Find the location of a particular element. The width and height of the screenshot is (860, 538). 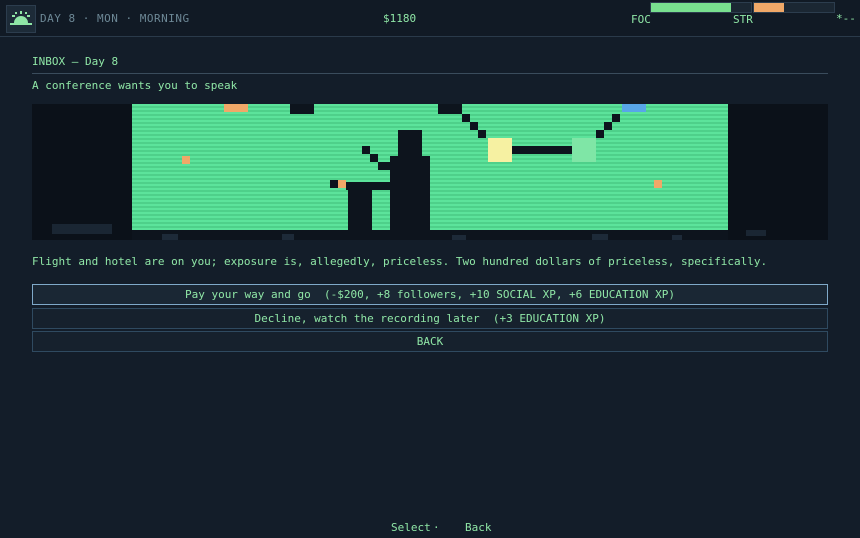

day-label: DAY 8 · MON · MORNING is located at coordinates (115, 18).